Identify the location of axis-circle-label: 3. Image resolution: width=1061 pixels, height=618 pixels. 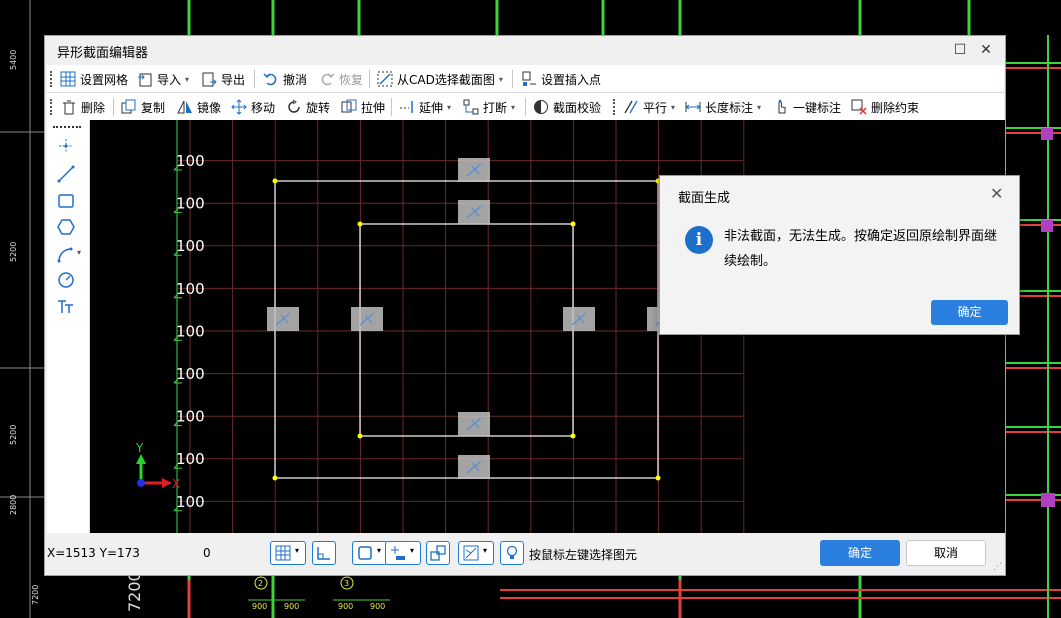
(346, 583).